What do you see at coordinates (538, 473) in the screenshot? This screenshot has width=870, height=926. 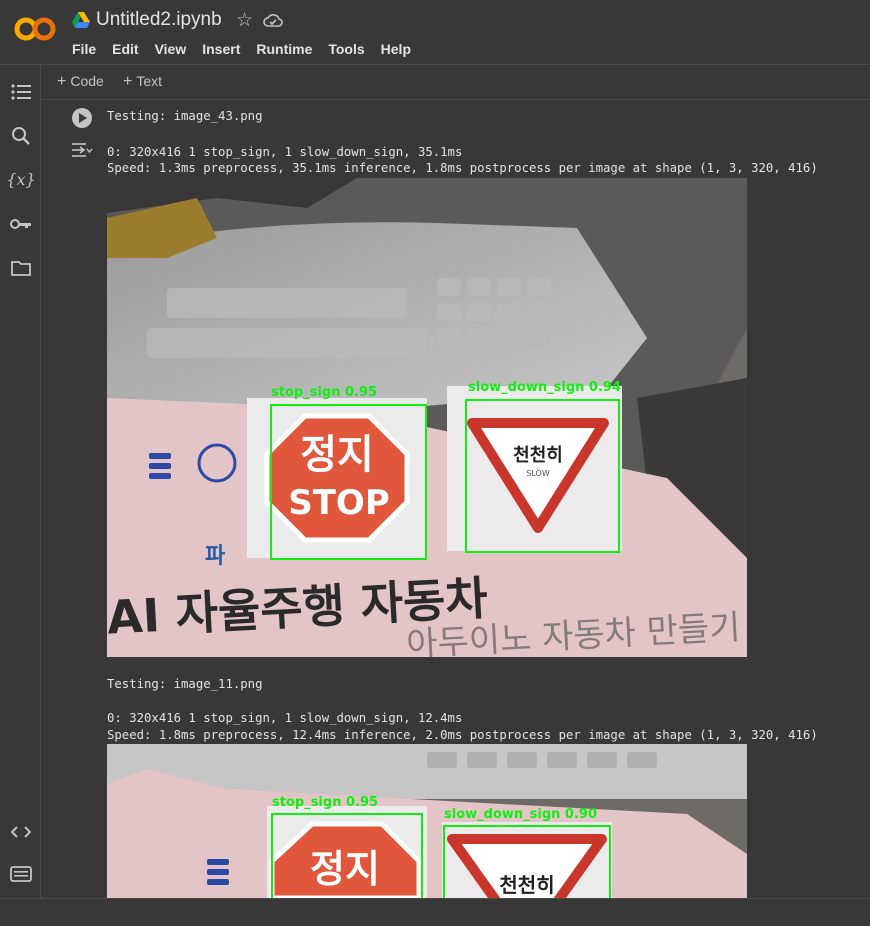 I see `slow-sign-english: SLOW` at bounding box center [538, 473].